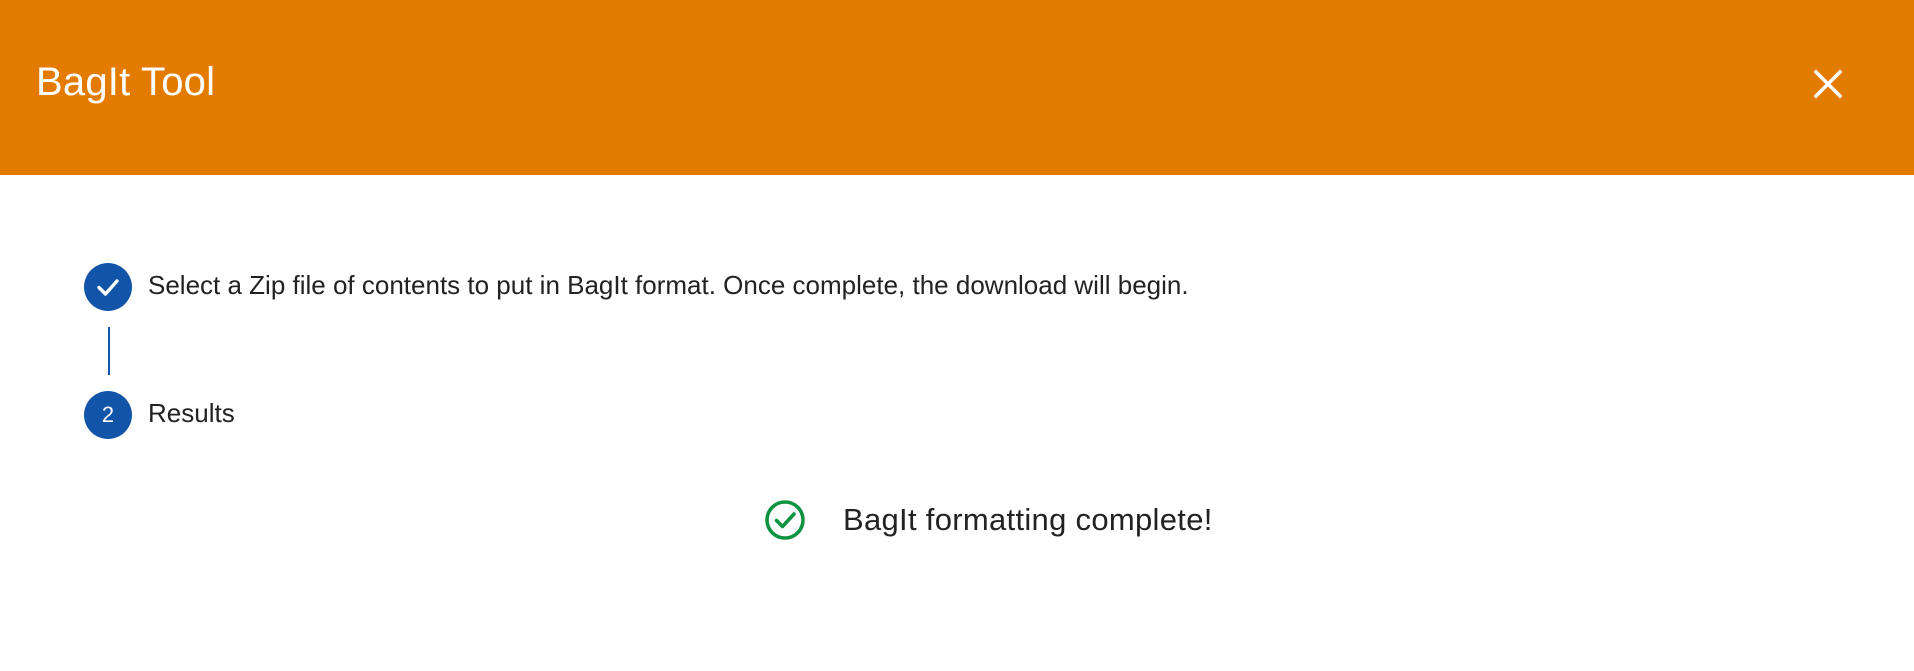 This screenshot has height=671, width=1914. I want to click on step-1-completed-indicator, so click(108, 287).